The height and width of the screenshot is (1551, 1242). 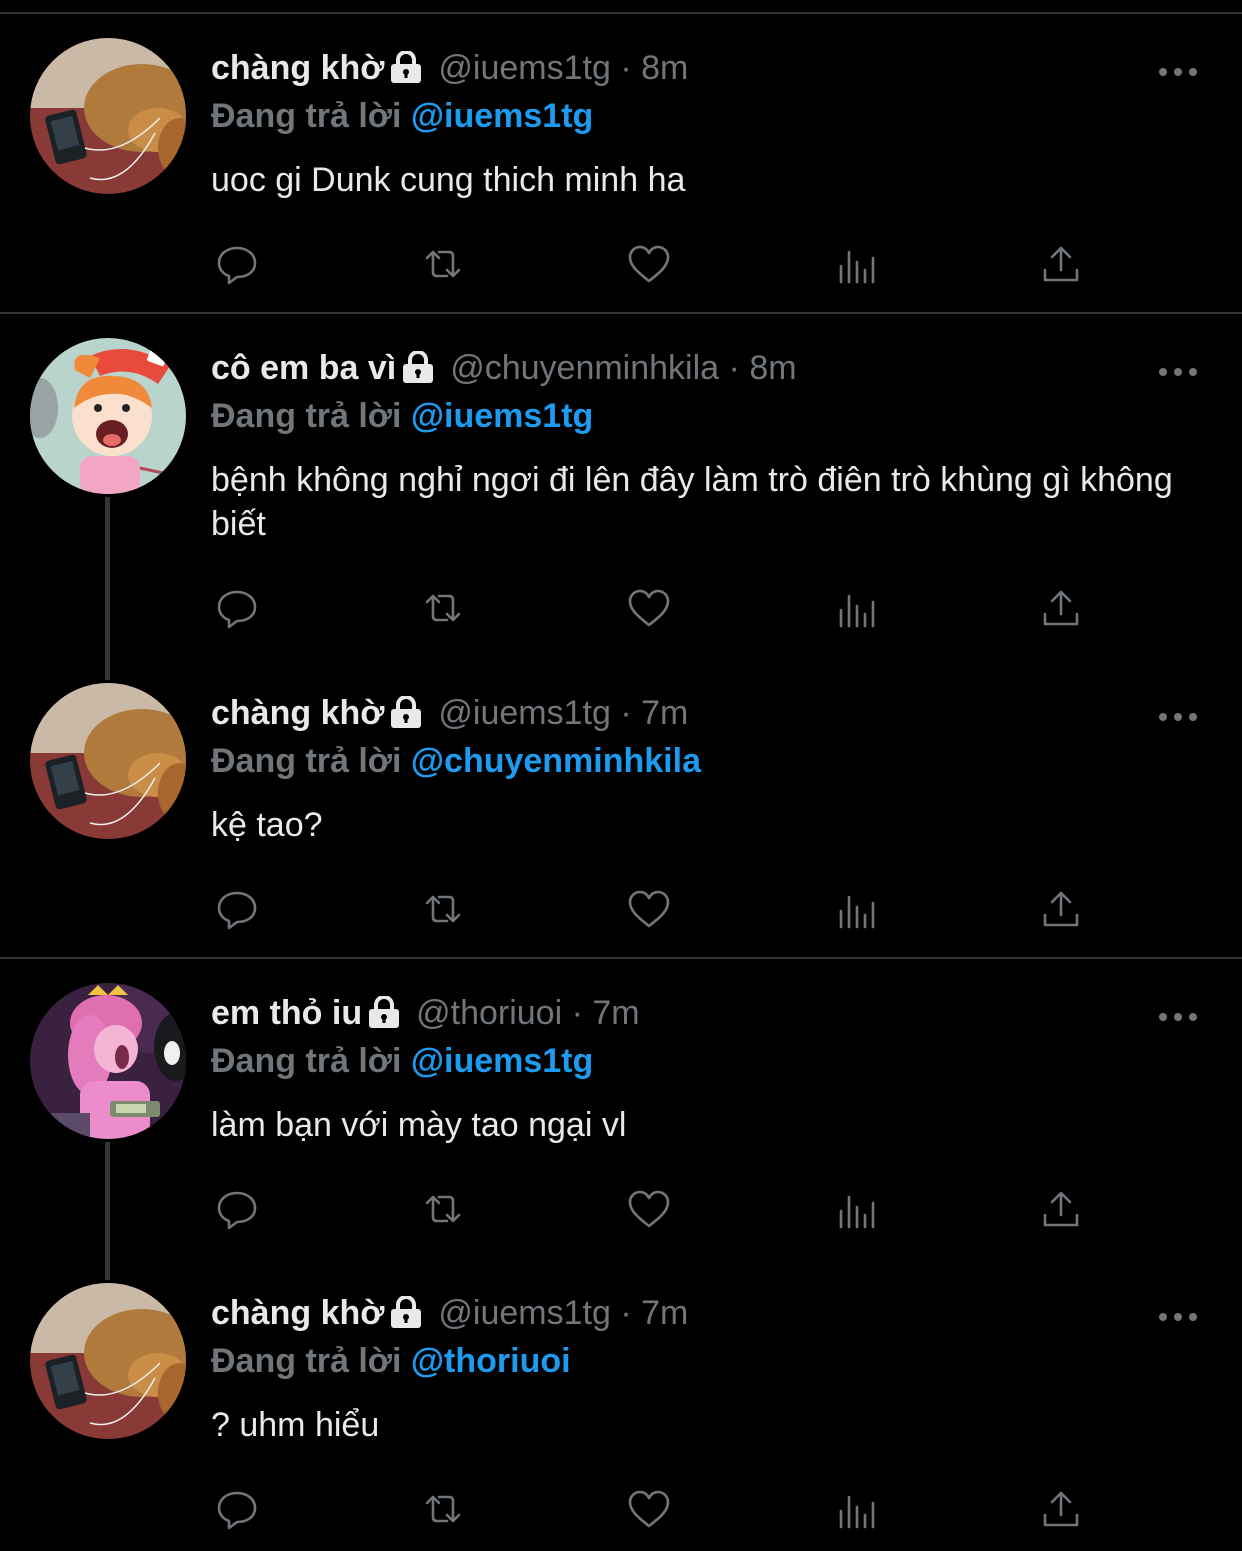 What do you see at coordinates (621, 13) in the screenshot?
I see `top-divider` at bounding box center [621, 13].